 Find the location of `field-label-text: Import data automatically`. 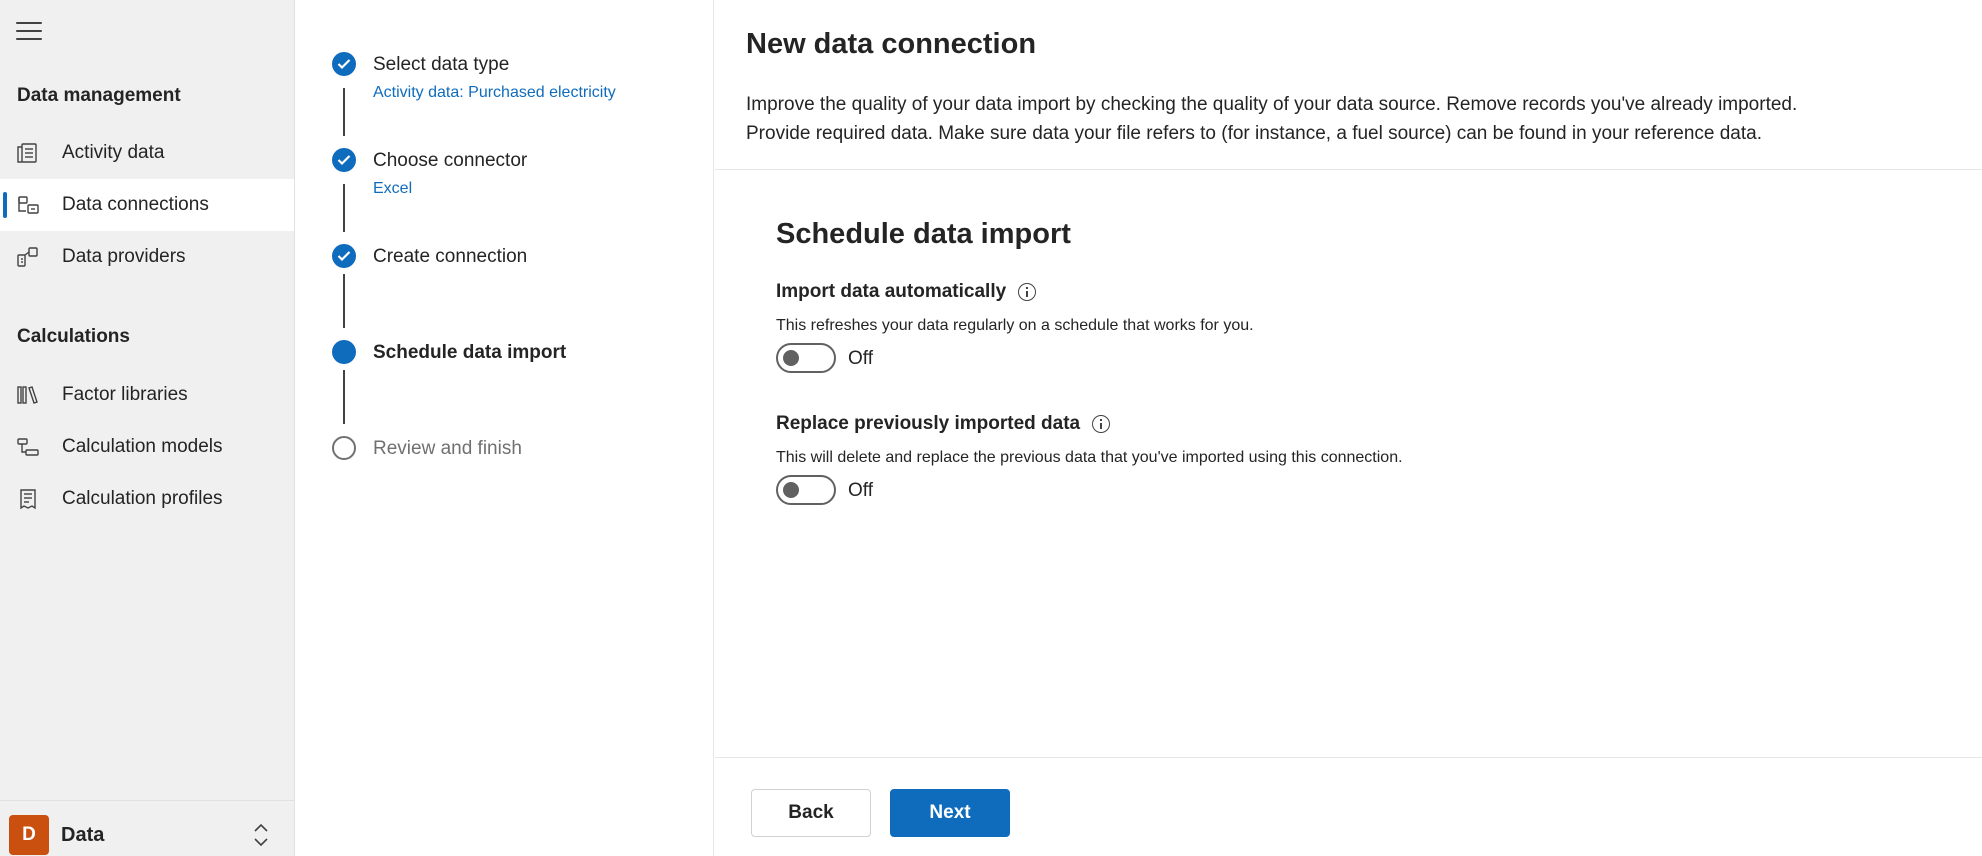

field-label-text: Import data automatically is located at coordinates (891, 291).